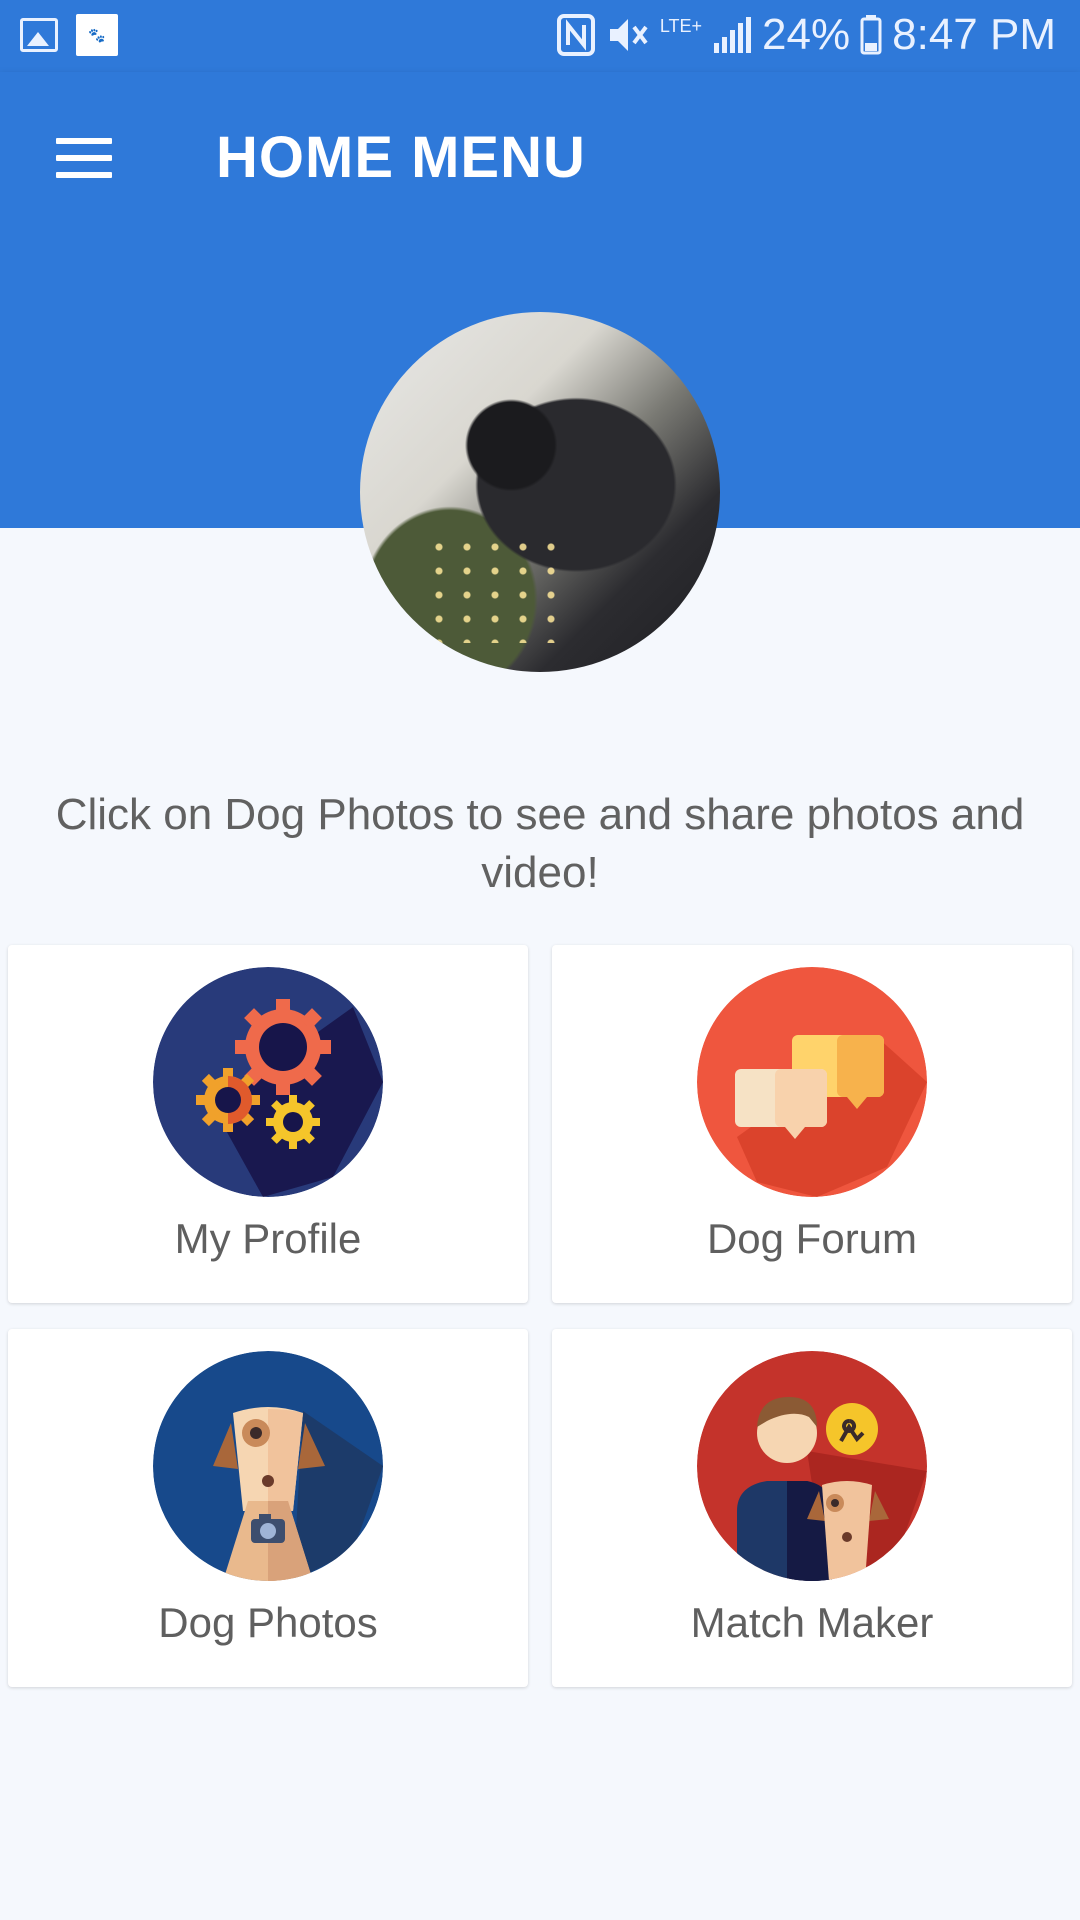 The image size is (1080, 1920). I want to click on signal-icon, so click(733, 35).